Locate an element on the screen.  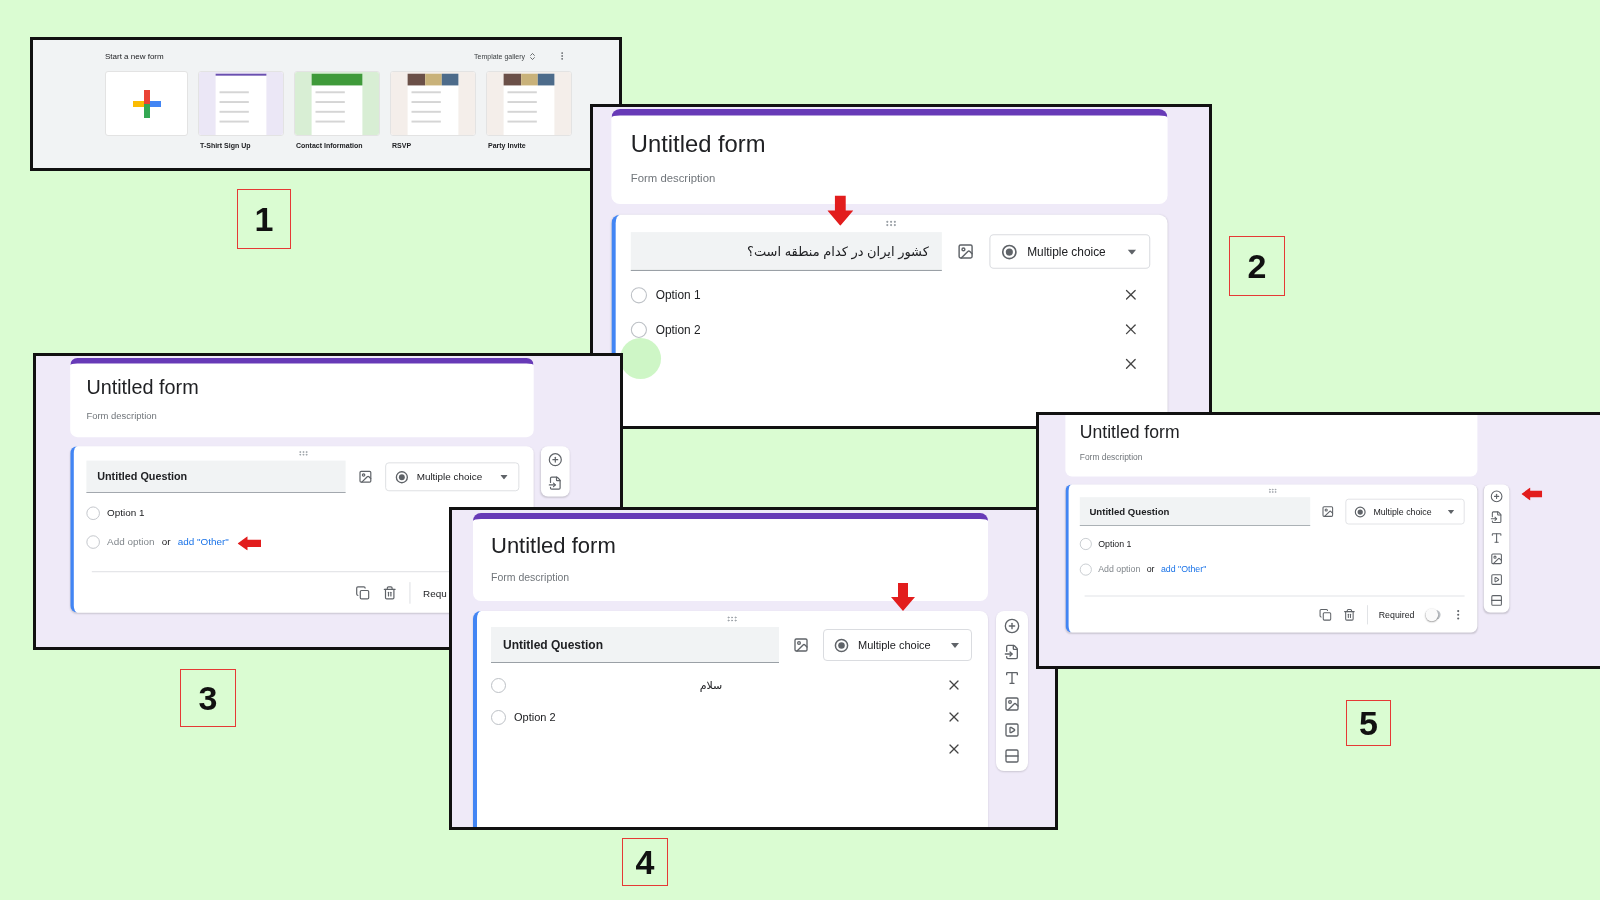
step-number: 1 is located at coordinates (264, 219).